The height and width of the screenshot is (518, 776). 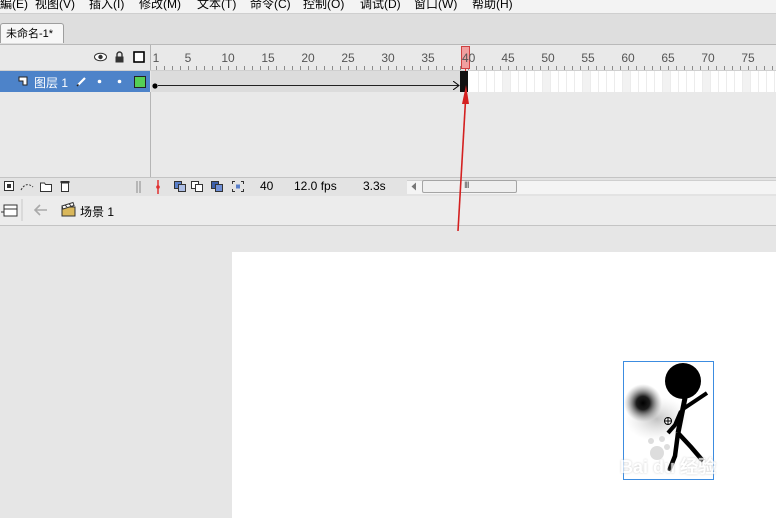 What do you see at coordinates (41, 210) in the screenshot?
I see `back-arrow-icon` at bounding box center [41, 210].